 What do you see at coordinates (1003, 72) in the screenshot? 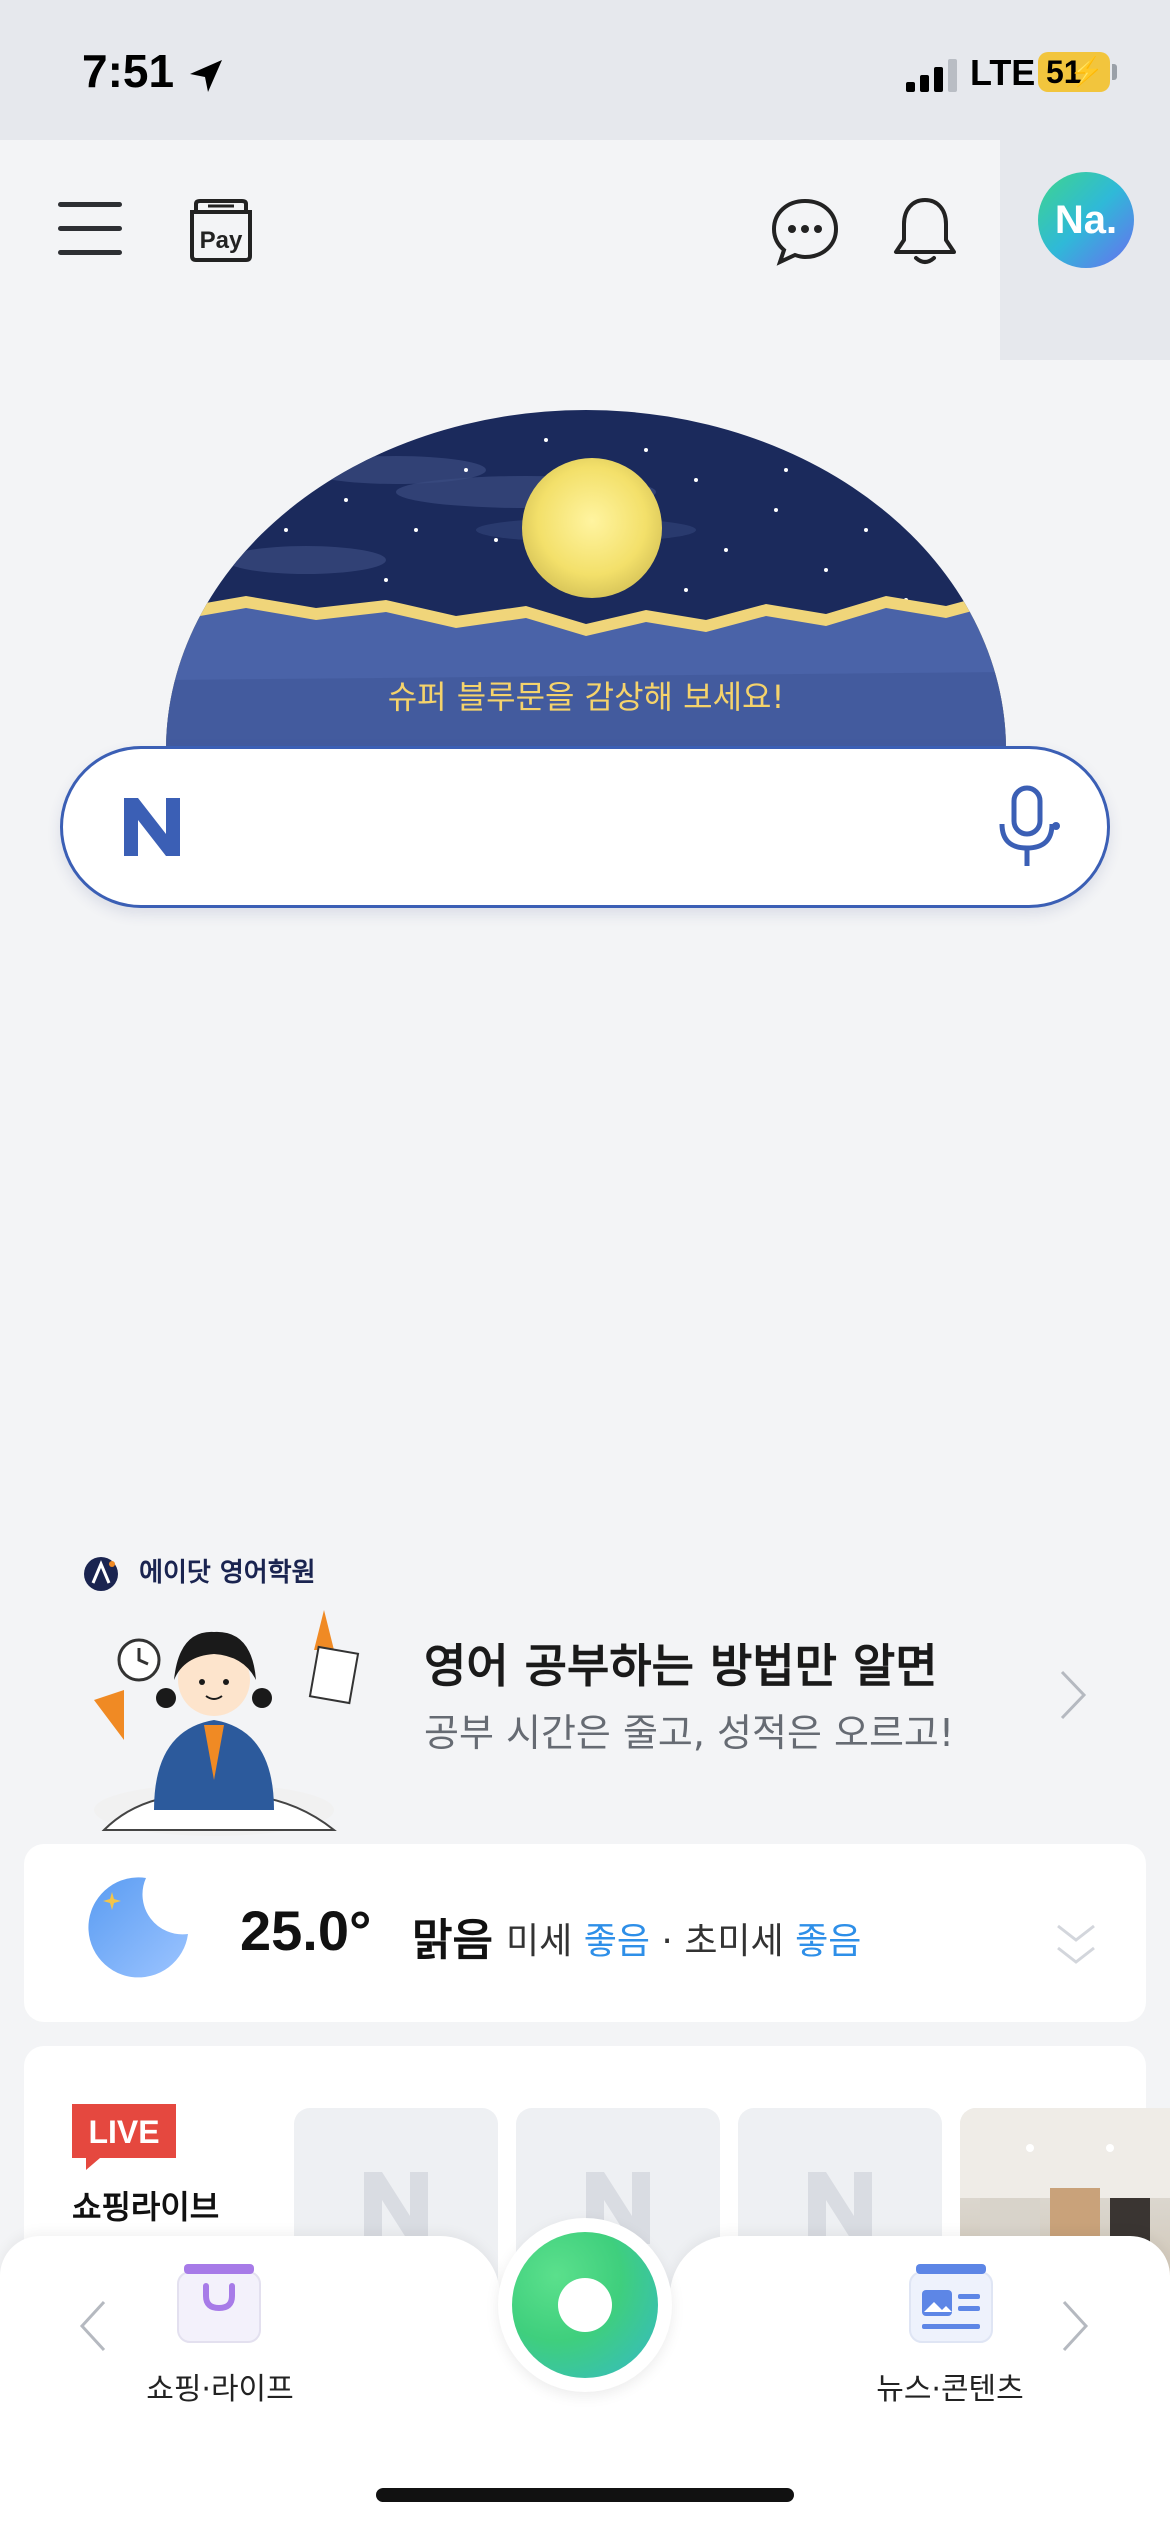
I see `network-type: LTE` at bounding box center [1003, 72].